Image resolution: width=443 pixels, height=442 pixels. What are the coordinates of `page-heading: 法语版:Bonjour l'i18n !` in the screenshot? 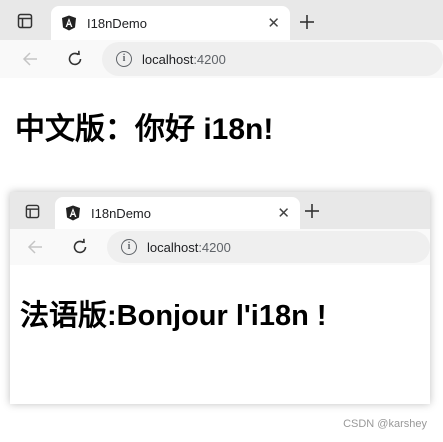 It's located at (173, 316).